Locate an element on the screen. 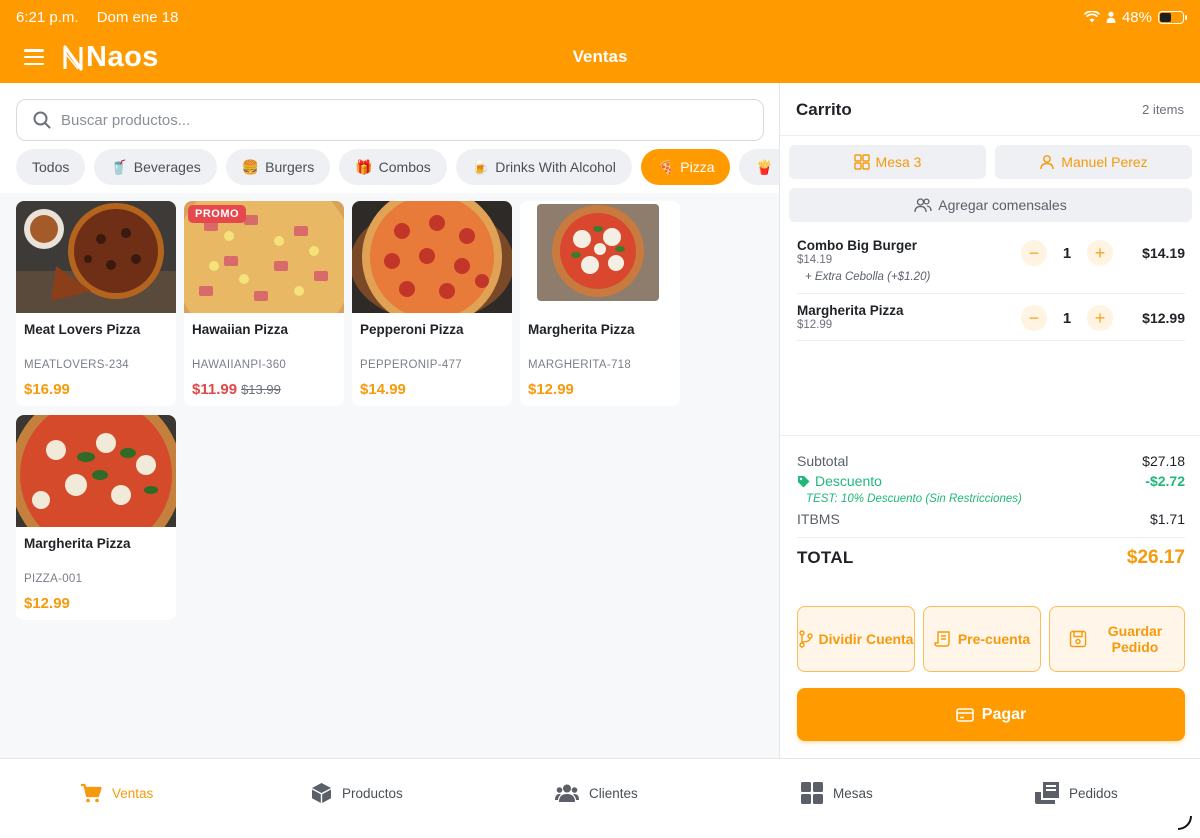  user-icon is located at coordinates (1047, 162).